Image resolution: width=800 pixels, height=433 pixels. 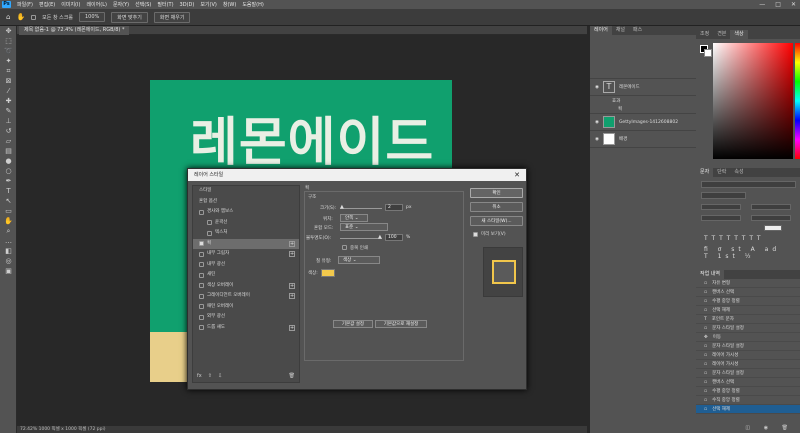 What do you see at coordinates (246, 286) in the screenshot?
I see `style-color-overlay: 색상 오버레이 +` at bounding box center [246, 286].